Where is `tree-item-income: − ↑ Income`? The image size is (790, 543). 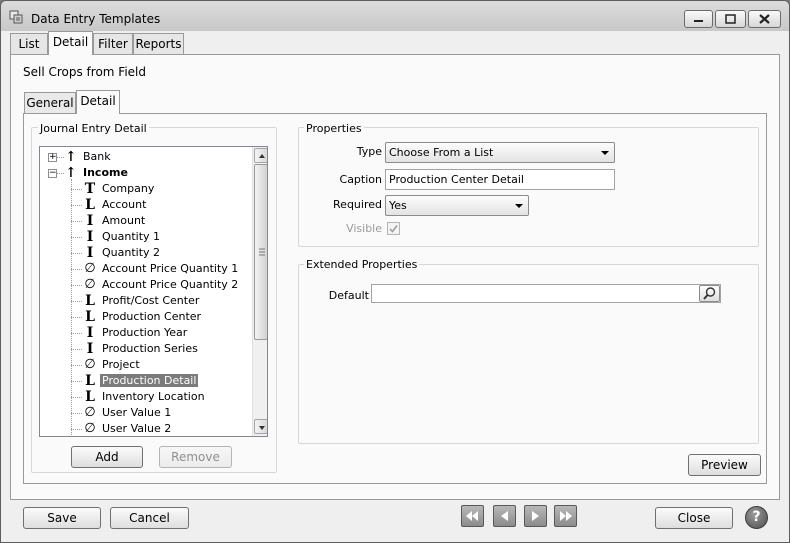 tree-item-income: − ↑ Income is located at coordinates (146, 173).